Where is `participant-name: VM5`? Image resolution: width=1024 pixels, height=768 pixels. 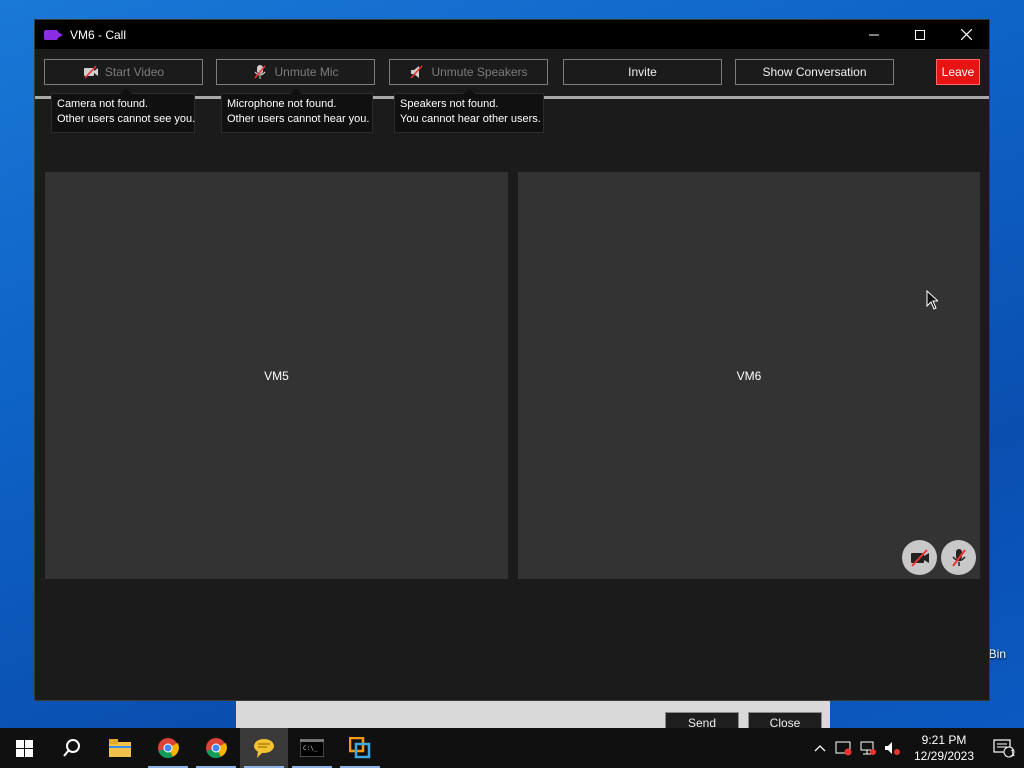 participant-name: VM5 is located at coordinates (276, 375).